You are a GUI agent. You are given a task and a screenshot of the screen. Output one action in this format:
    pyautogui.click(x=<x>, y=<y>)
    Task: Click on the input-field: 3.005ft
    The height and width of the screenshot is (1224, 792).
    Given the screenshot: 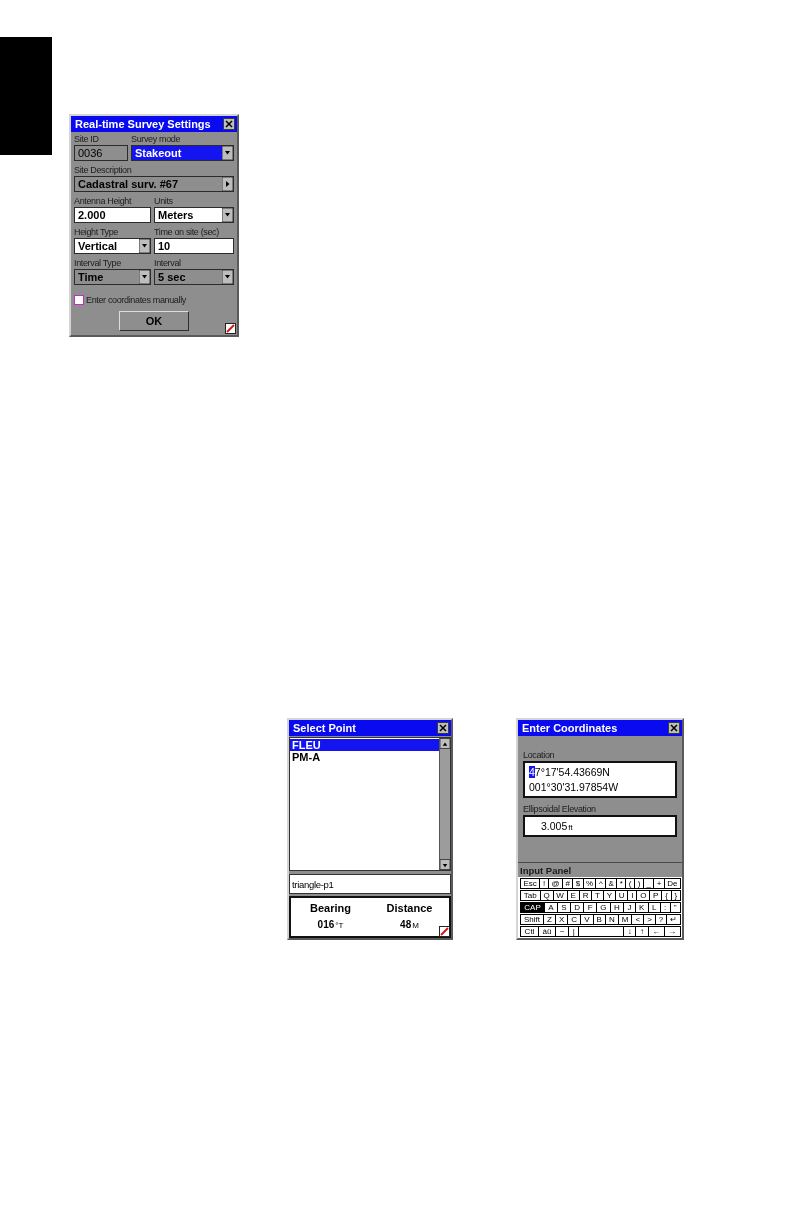 What is the action you would take?
    pyautogui.click(x=600, y=826)
    